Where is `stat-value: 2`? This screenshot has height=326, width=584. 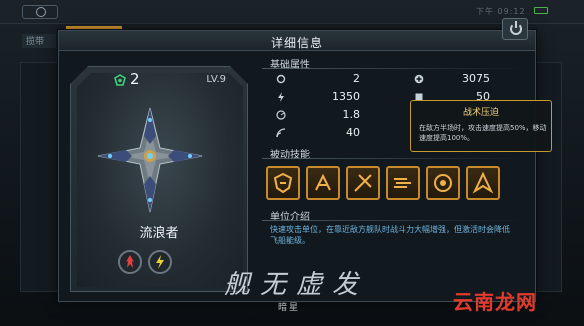
stat-value: 2 is located at coordinates (356, 78).